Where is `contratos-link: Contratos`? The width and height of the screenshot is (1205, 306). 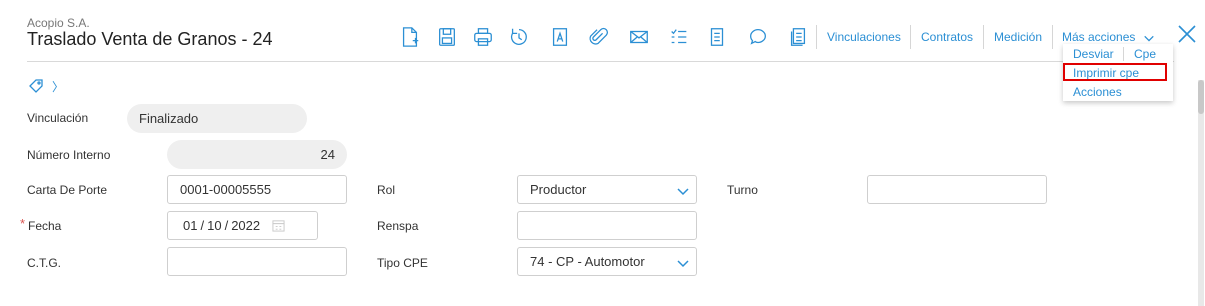
contratos-link: Contratos is located at coordinates (947, 37).